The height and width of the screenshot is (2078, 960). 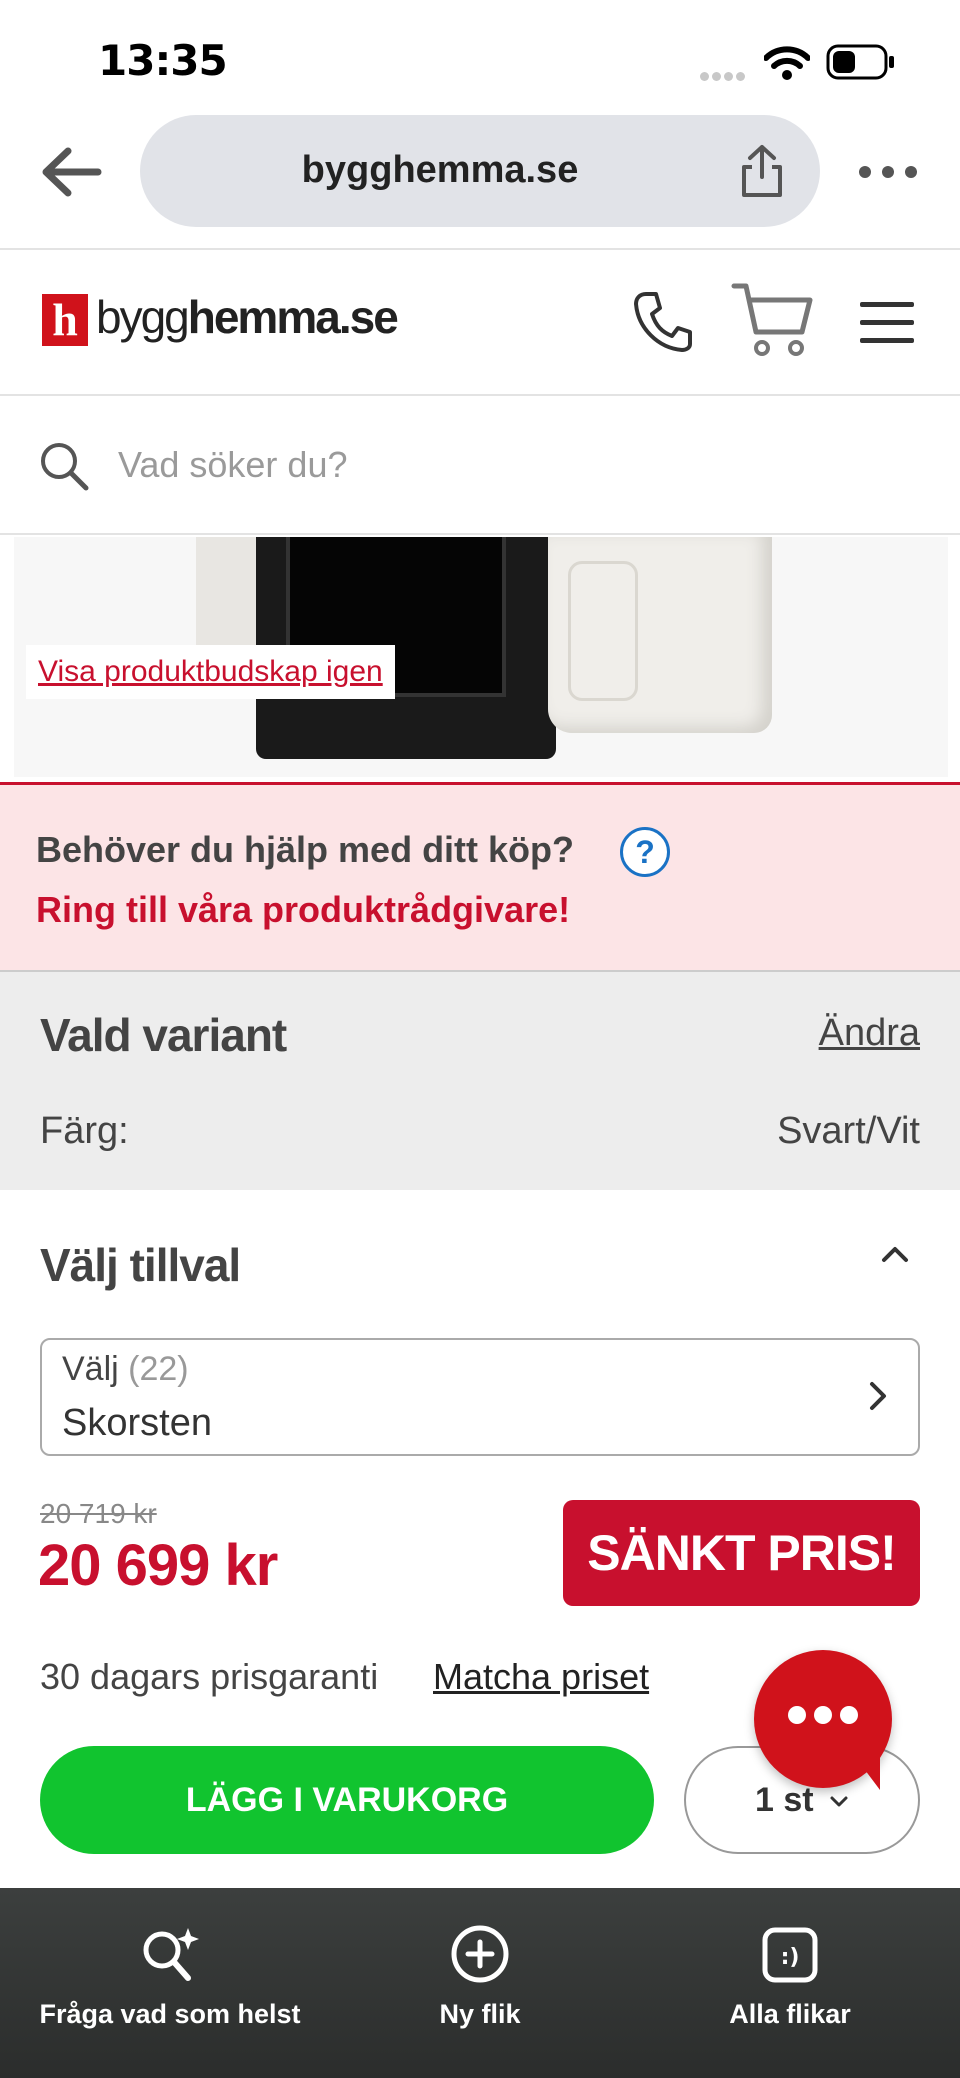 I want to click on search-bar: Vad söker du?, so click(x=480, y=466).